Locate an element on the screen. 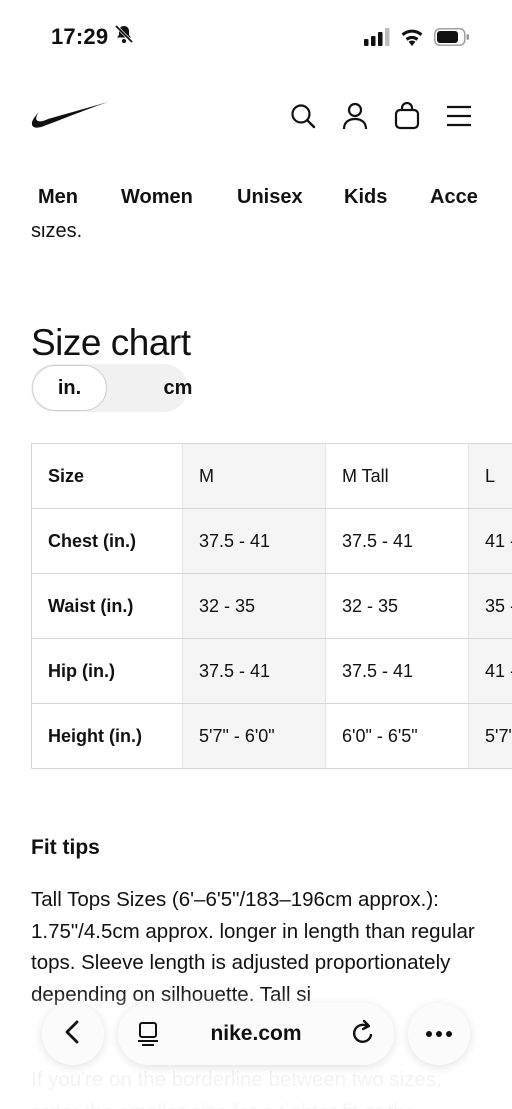 Image resolution: width=512 pixels, height=1109 pixels. clock: 17:29 is located at coordinates (80, 36).